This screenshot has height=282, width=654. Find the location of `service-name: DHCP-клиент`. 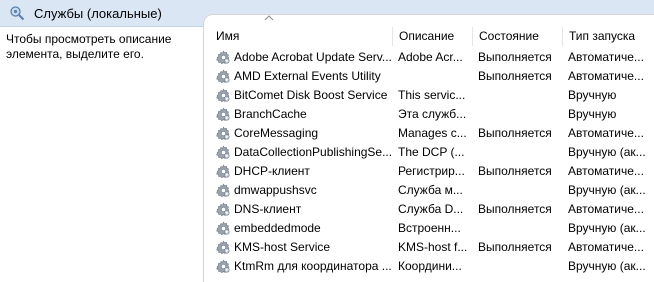

service-name: DHCP-клиент is located at coordinates (272, 171).